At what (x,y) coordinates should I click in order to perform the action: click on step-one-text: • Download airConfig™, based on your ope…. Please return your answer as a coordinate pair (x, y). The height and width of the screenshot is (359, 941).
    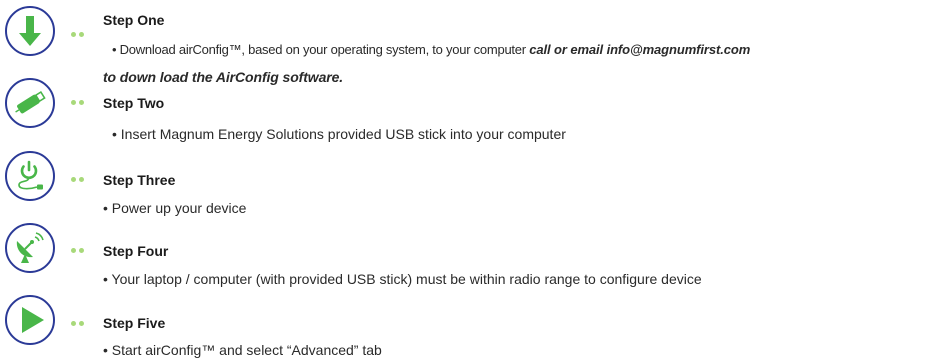
    Looking at the image, I should click on (321, 49).